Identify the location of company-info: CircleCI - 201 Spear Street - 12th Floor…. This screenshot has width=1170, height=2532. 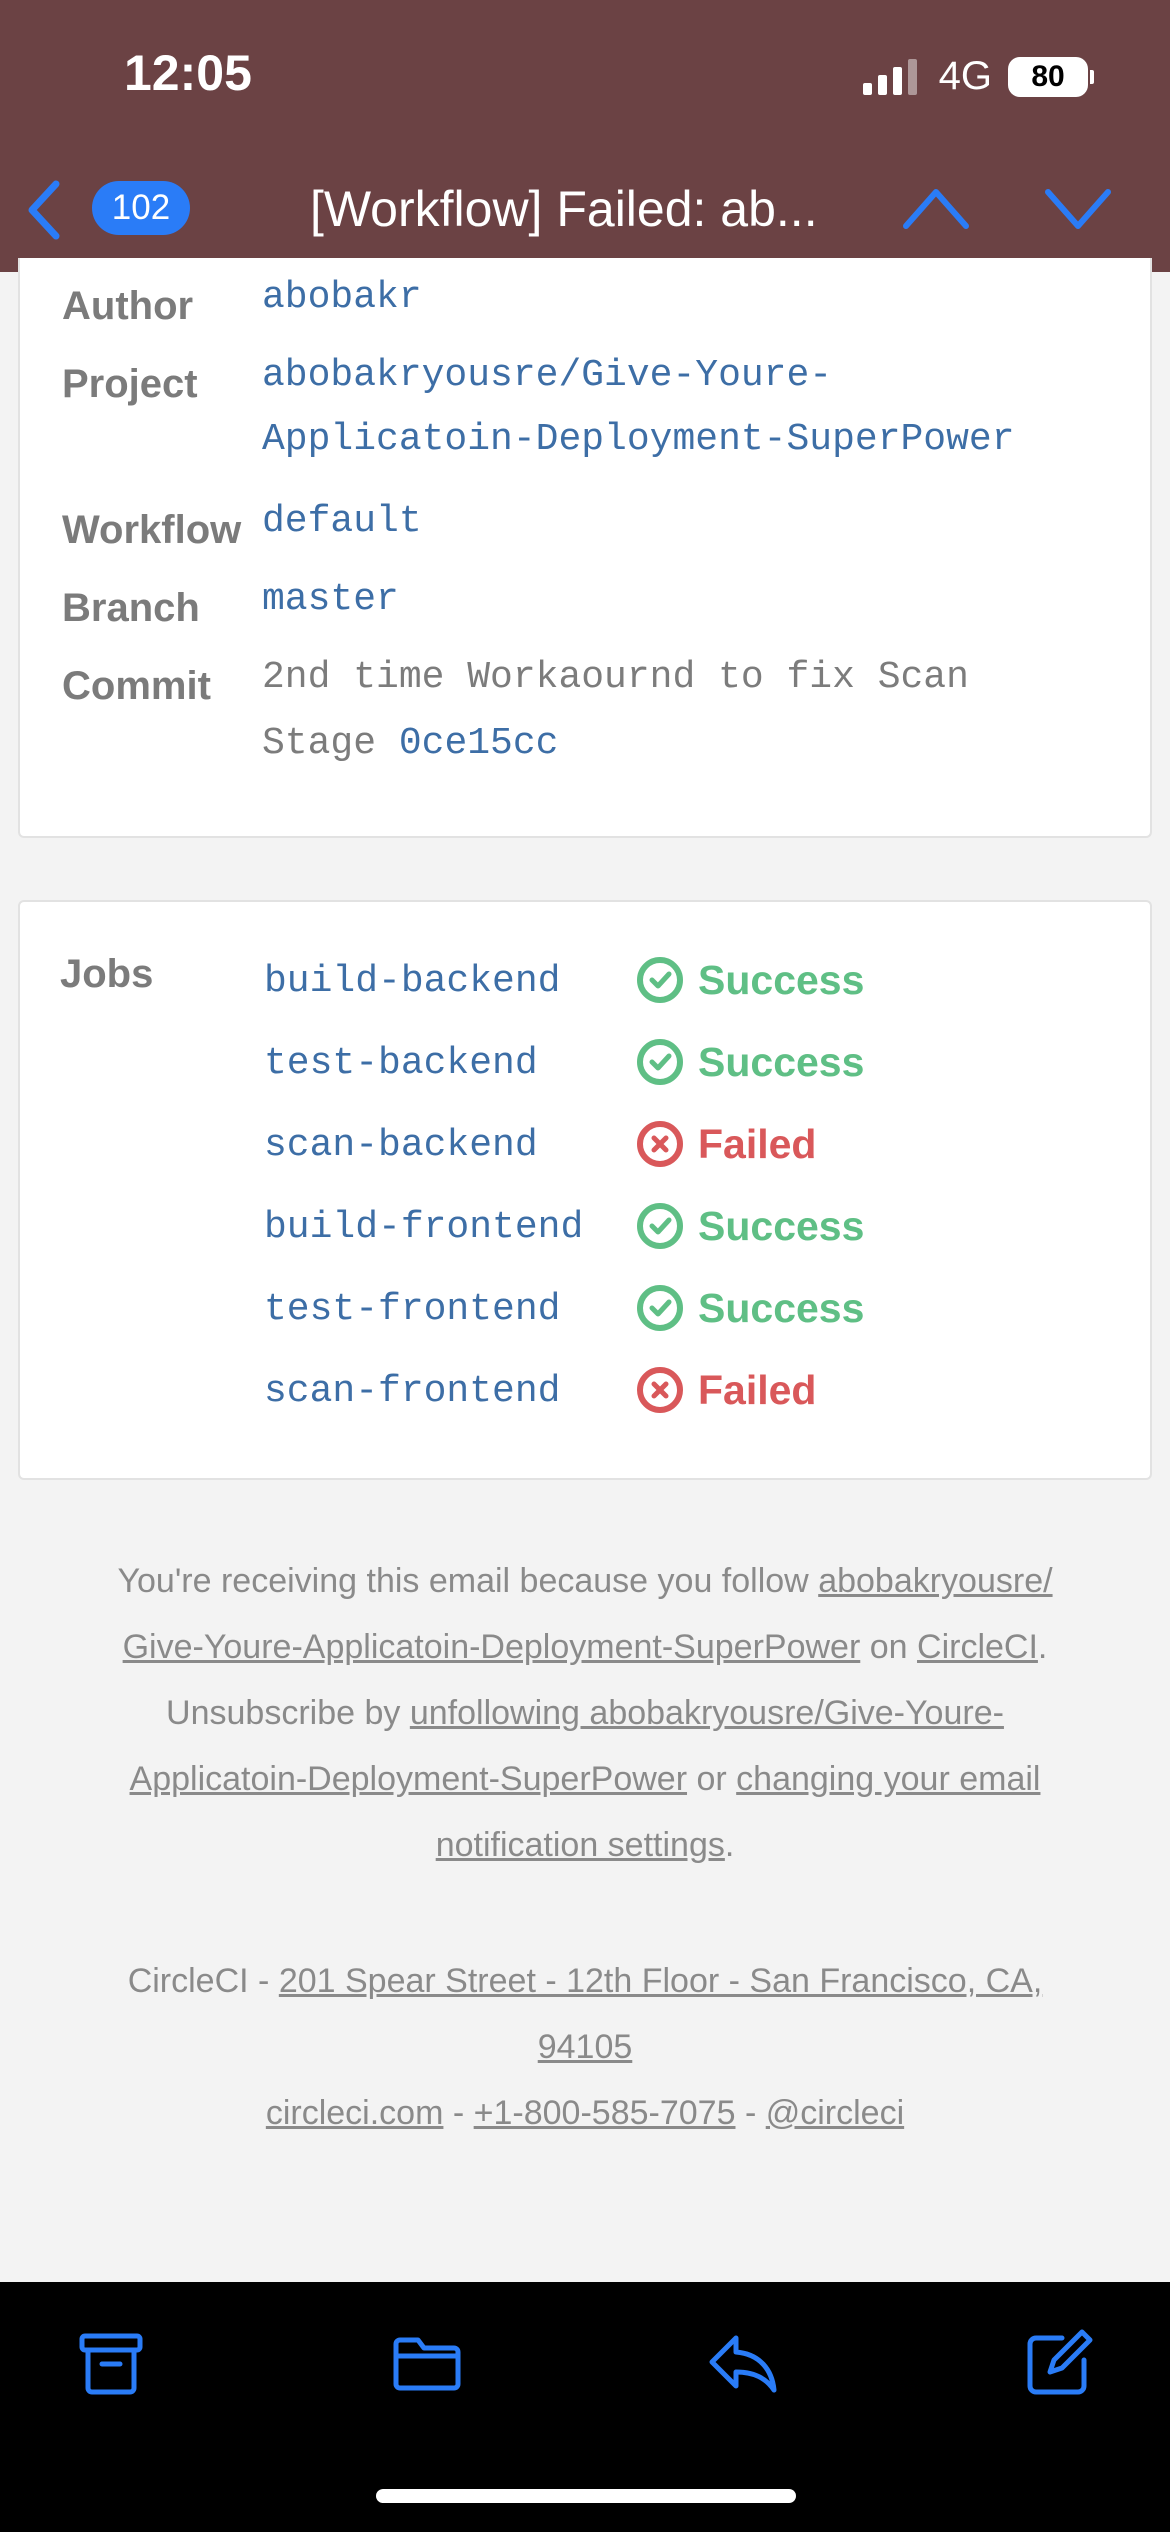
(585, 2047).